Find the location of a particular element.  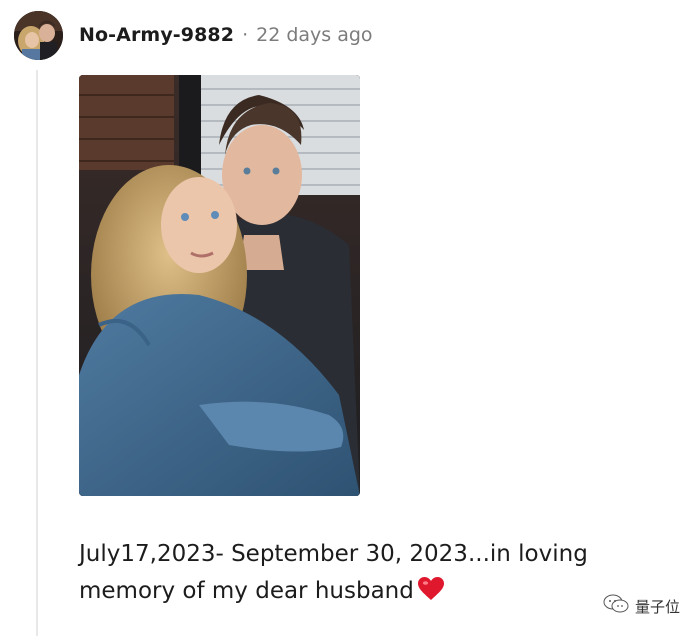

watermark-text: 量子位 is located at coordinates (657, 606).